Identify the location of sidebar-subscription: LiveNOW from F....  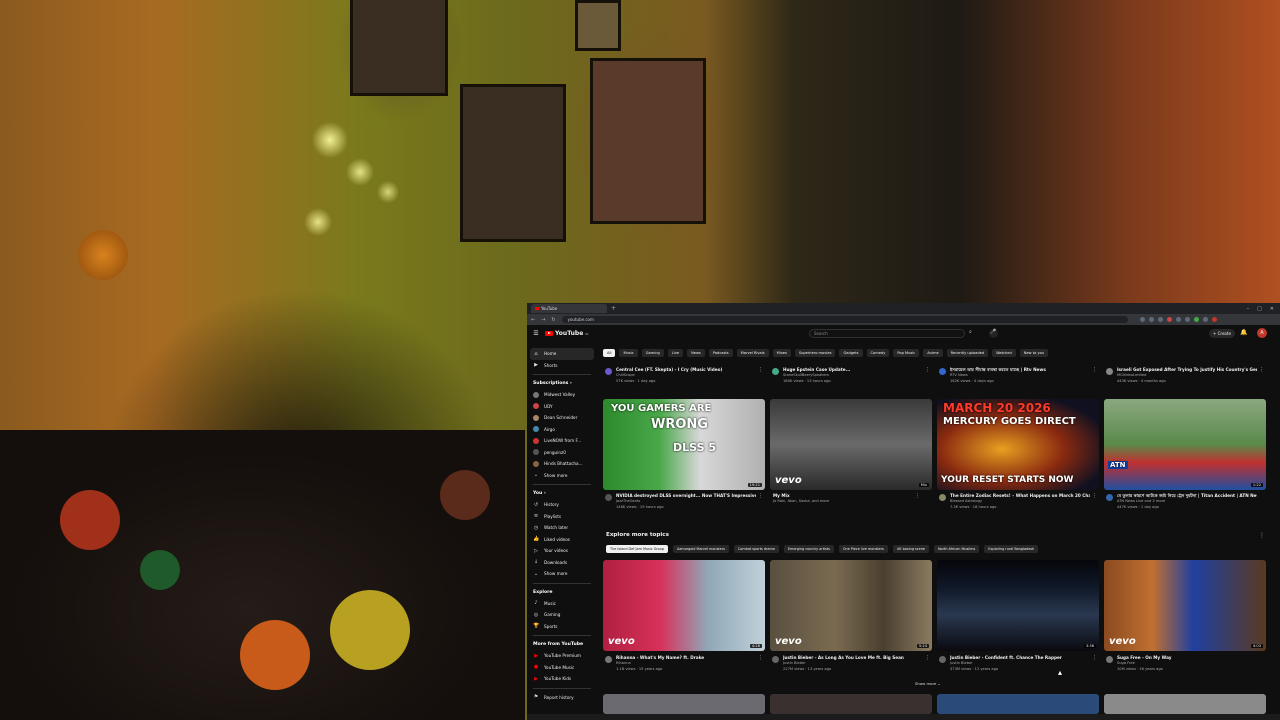
(562, 441).